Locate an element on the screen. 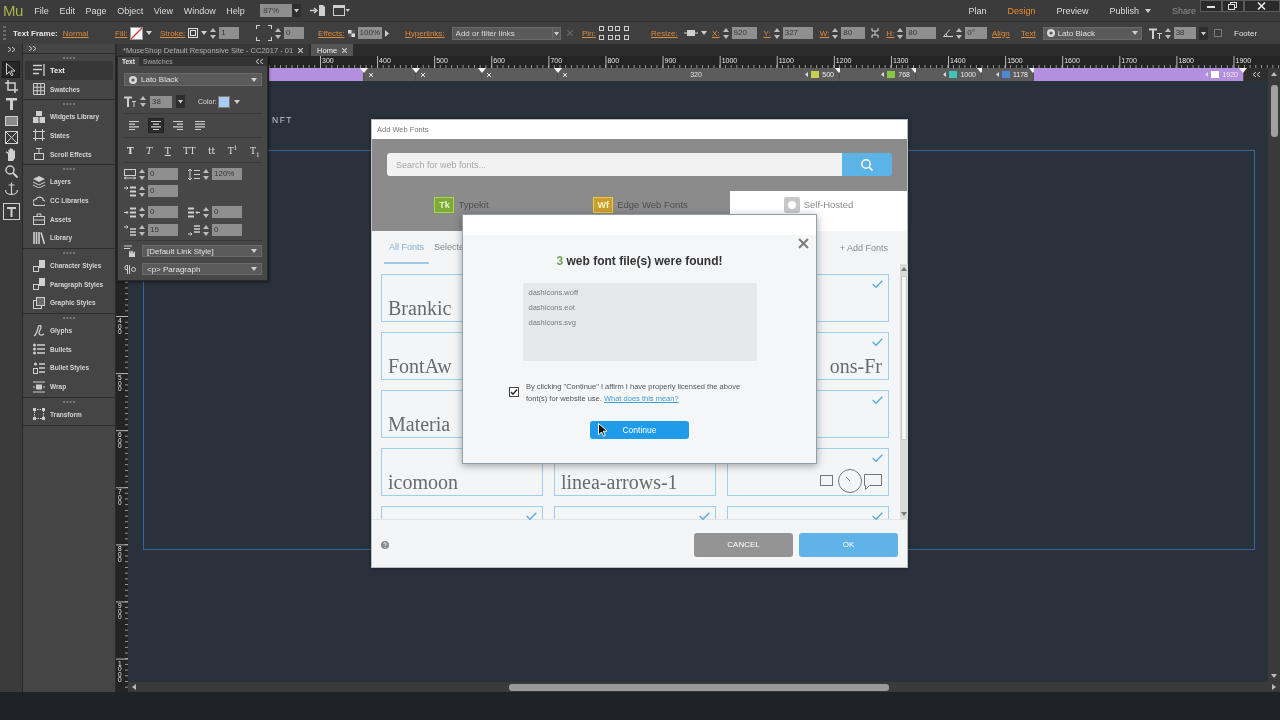 Image resolution: width=1280 pixels, height=720 pixels. page-heading-text: NFT is located at coordinates (283, 120).